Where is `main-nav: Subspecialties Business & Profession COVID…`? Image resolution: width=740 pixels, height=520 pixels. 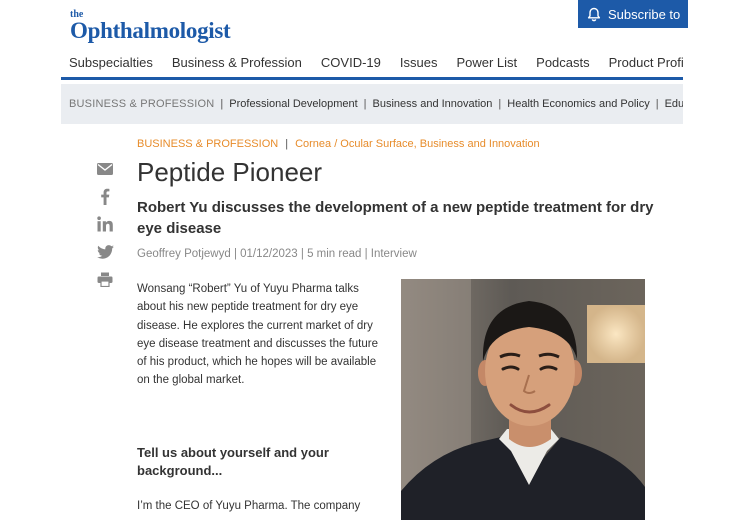 main-nav: Subspecialties Business & Profession COVID… is located at coordinates (372, 64).